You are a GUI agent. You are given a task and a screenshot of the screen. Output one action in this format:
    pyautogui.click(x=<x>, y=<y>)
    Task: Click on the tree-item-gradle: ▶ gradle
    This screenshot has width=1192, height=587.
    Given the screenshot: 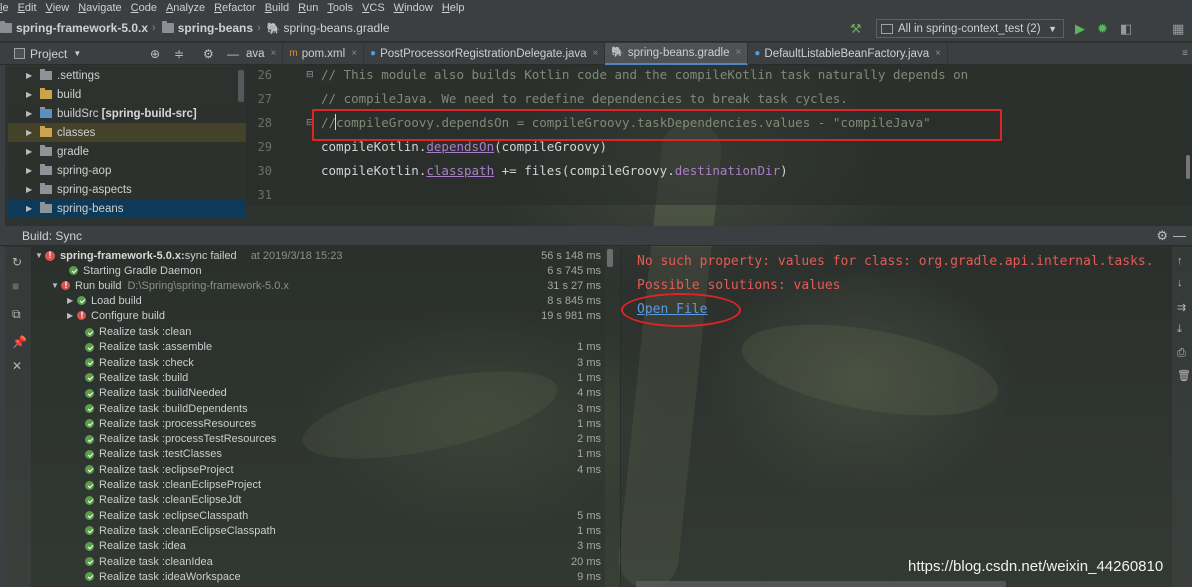 What is the action you would take?
    pyautogui.click(x=127, y=151)
    